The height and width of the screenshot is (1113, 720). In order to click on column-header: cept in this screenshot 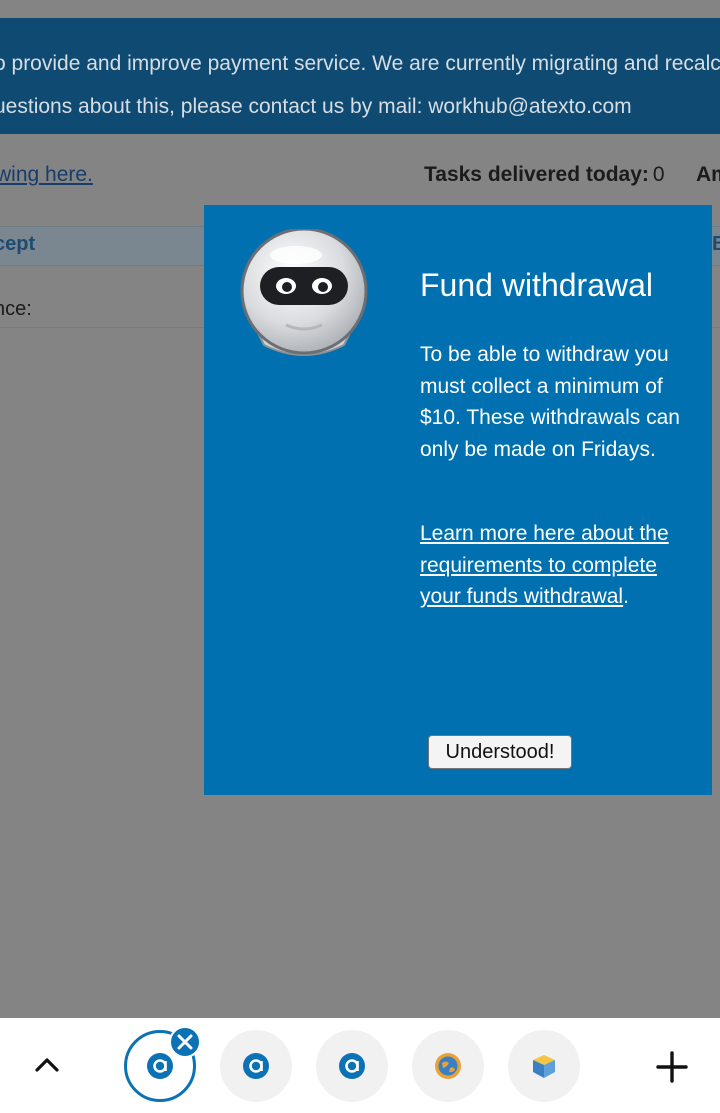, I will do `click(18, 244)`.